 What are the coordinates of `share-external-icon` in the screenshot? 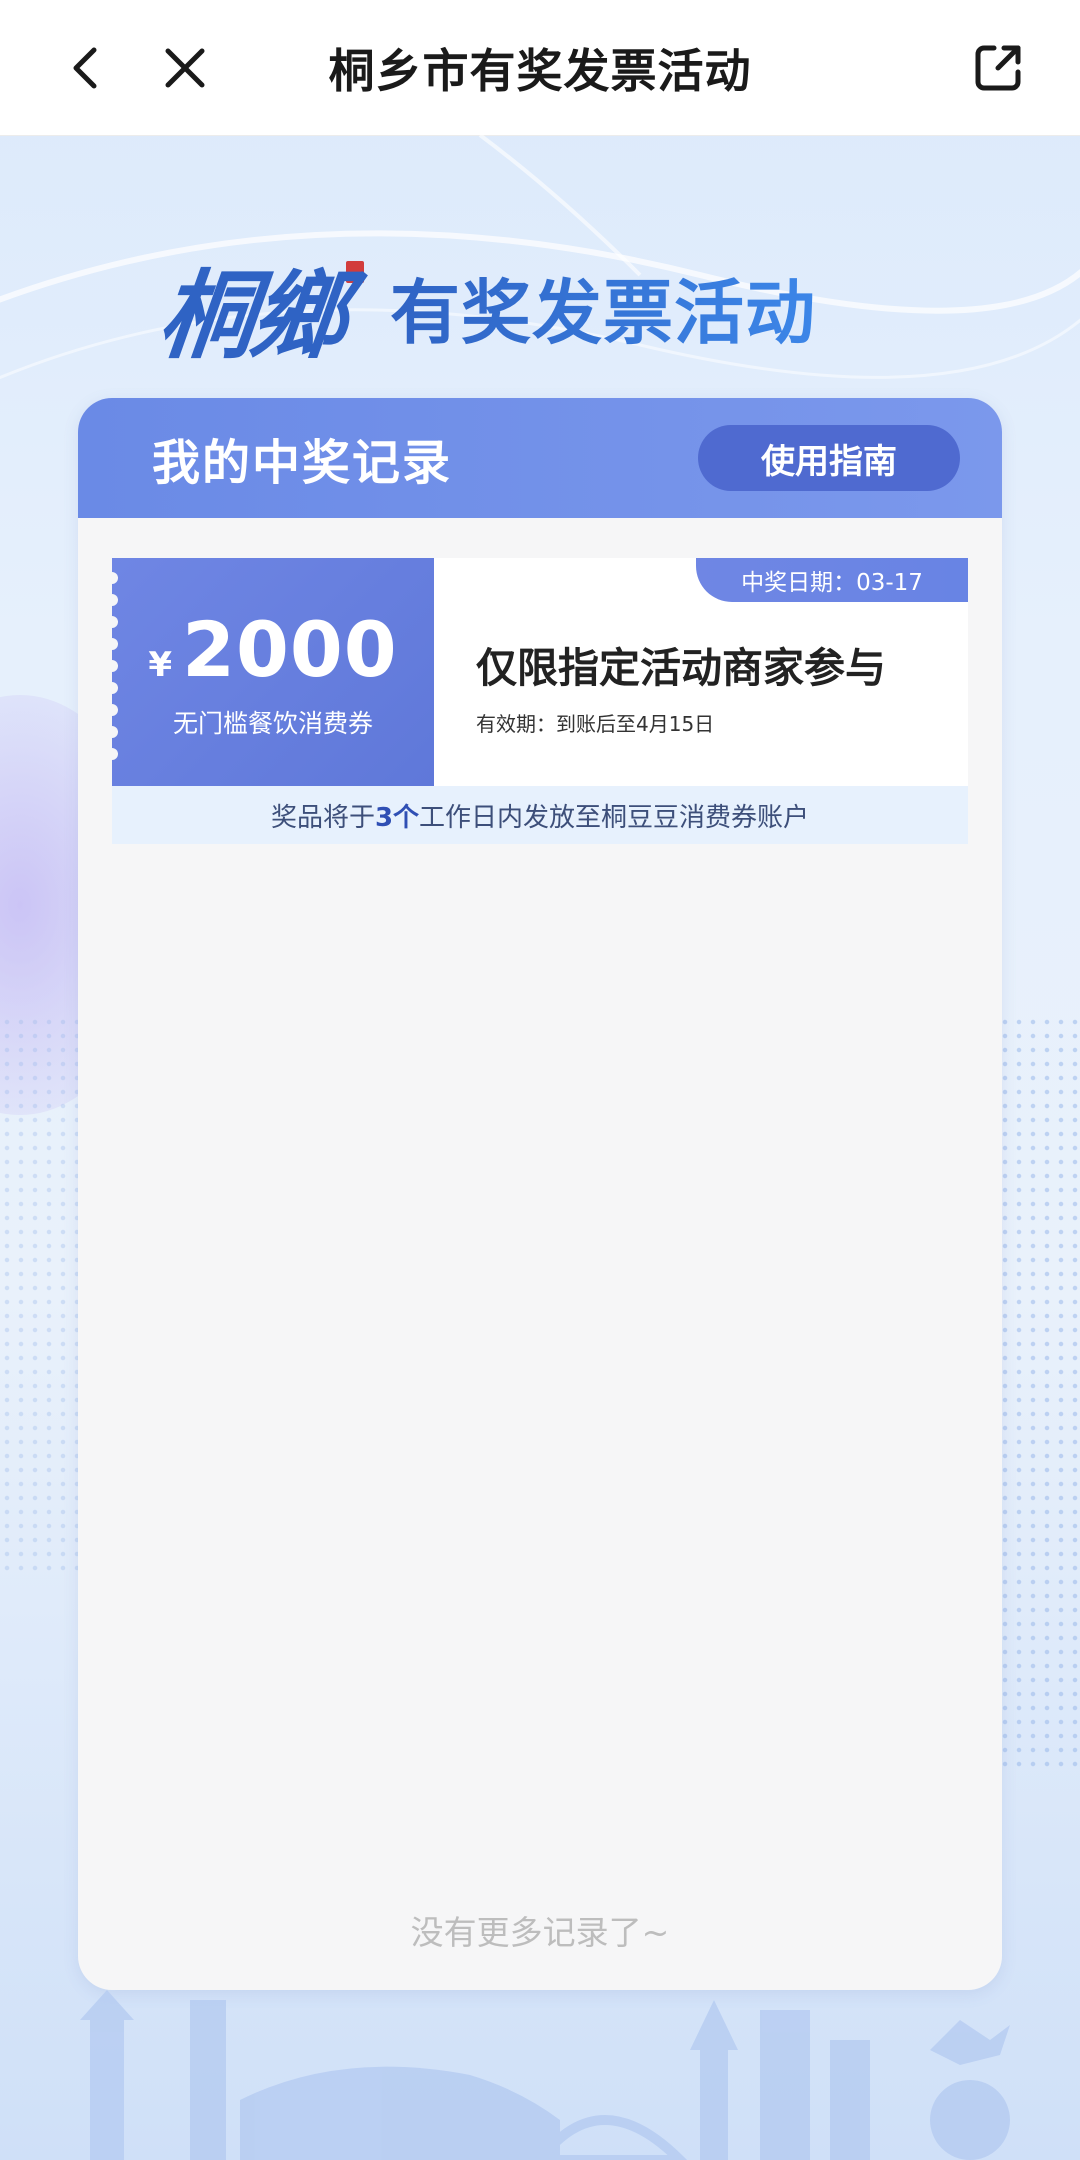 It's located at (998, 68).